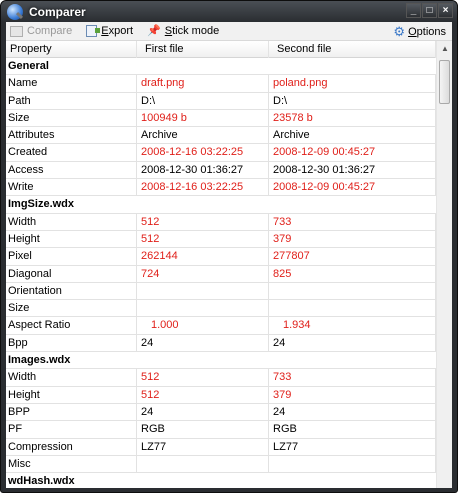  Describe the element at coordinates (203, 170) in the screenshot. I see `first-file-cell: 2008-12-30 01:36:27` at that location.